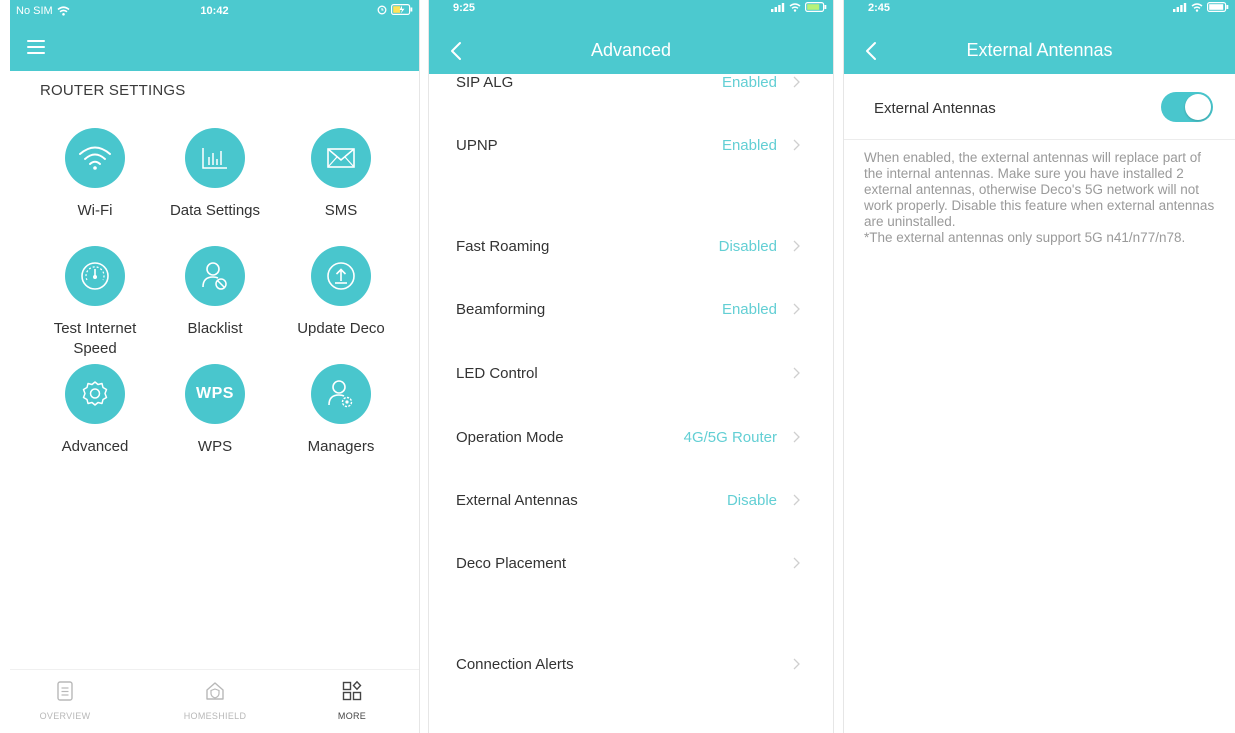 This screenshot has height=733, width=1235. I want to click on envelope-icon, so click(341, 158).